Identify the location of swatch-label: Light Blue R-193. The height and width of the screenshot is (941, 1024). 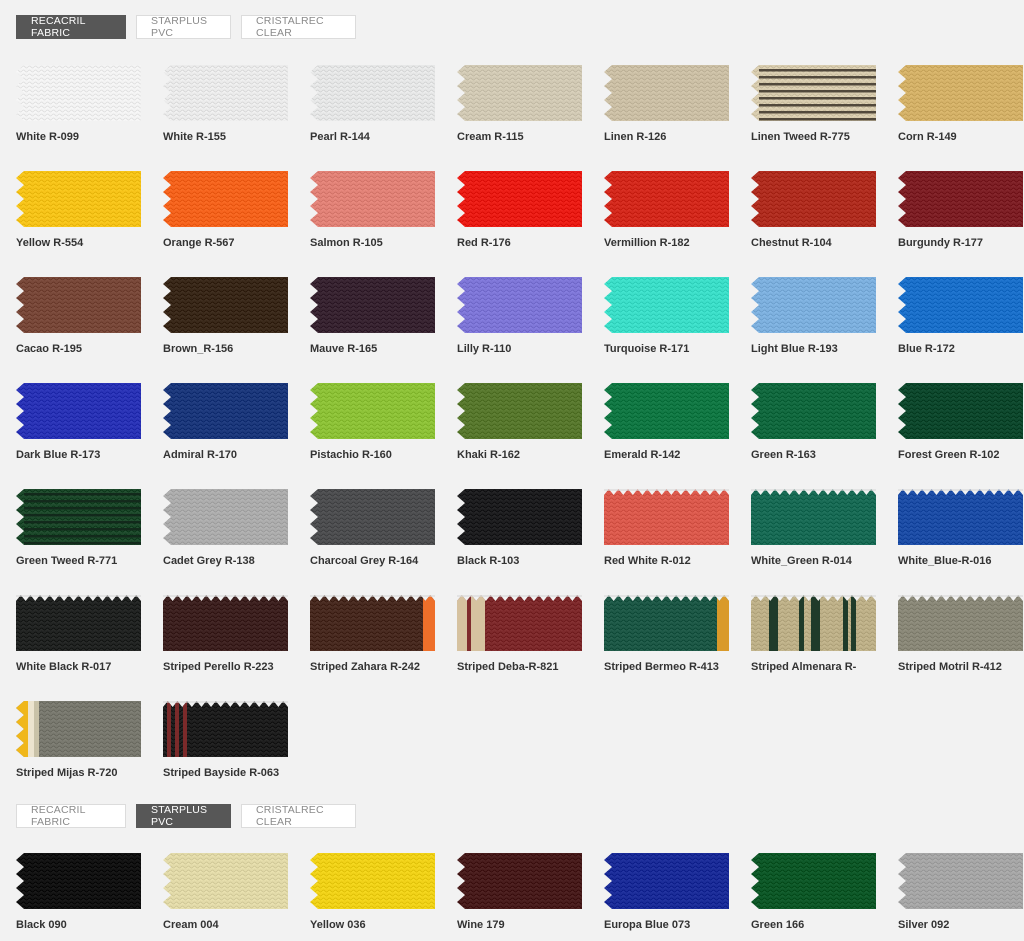
(794, 349).